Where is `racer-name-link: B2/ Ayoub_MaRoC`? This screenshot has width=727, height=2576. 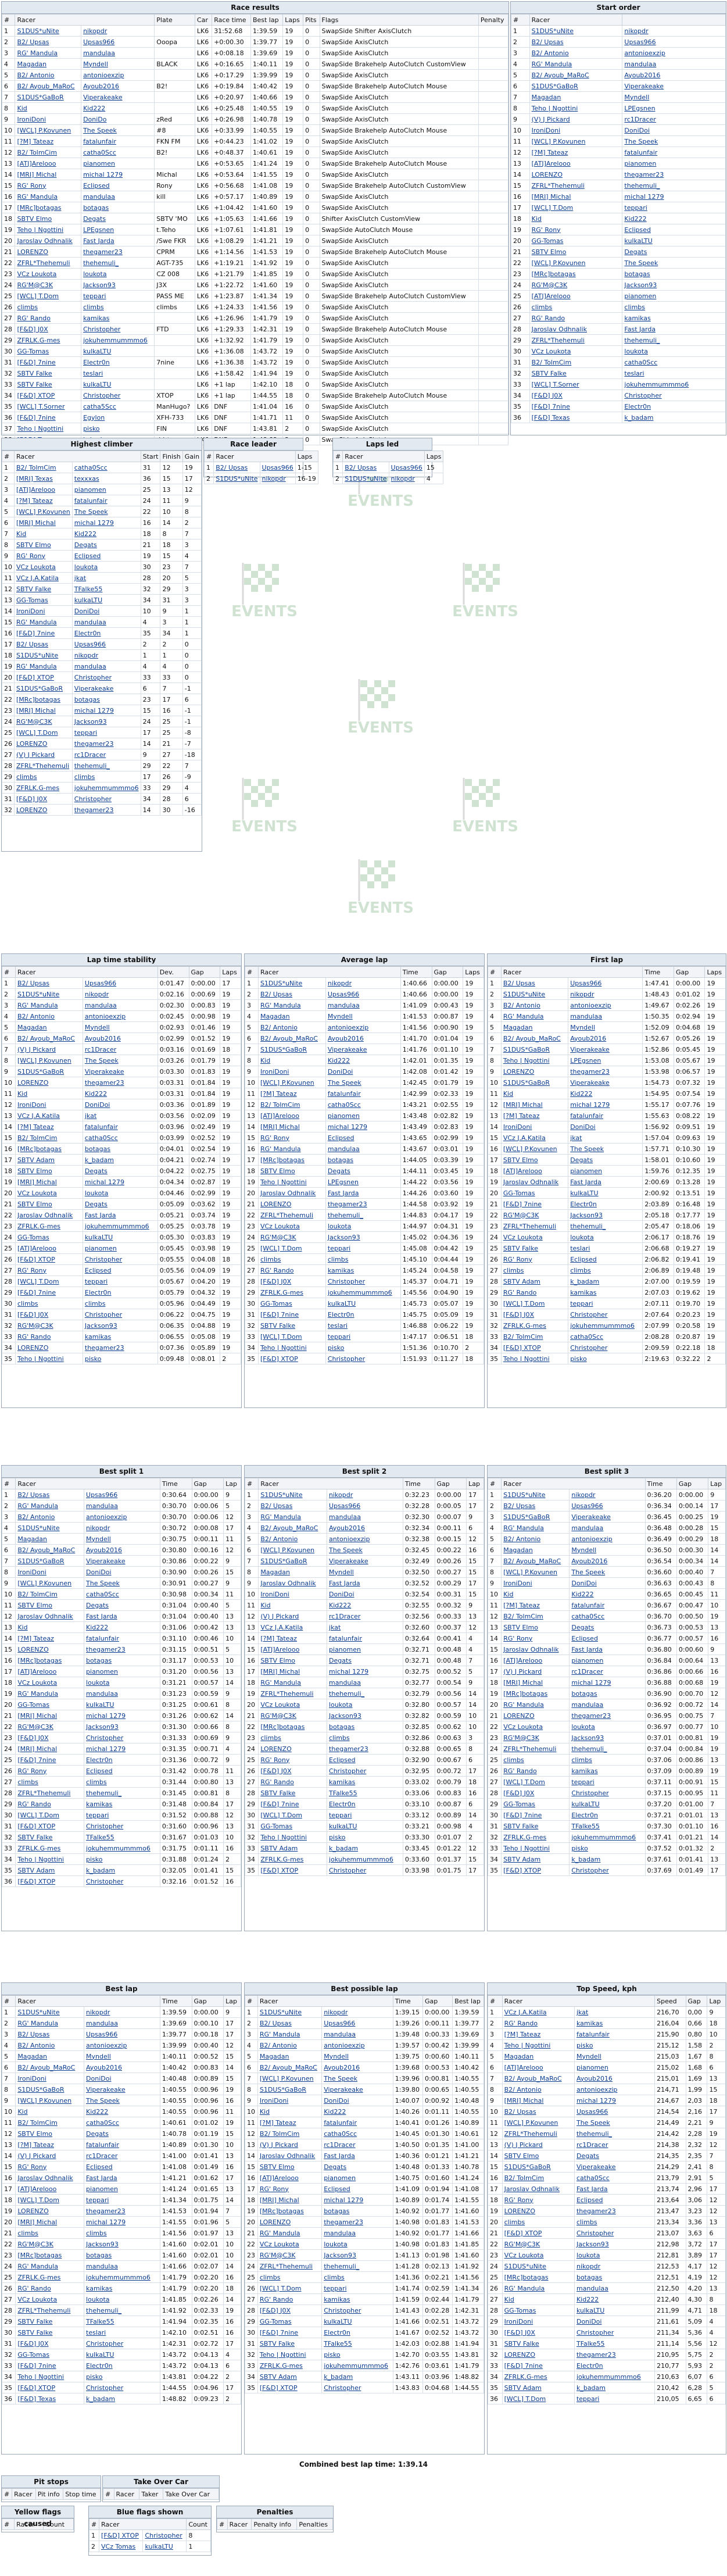 racer-name-link: B2/ Ayoub_MaRoC is located at coordinates (293, 1528).